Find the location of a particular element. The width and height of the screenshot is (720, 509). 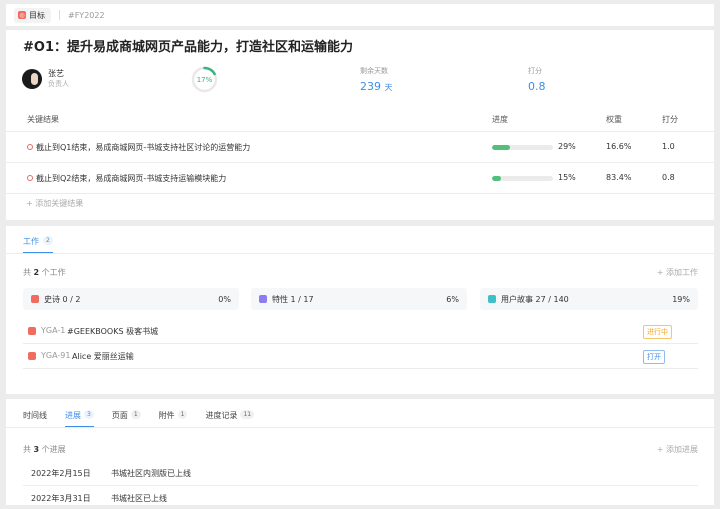

summary-epic-label: 史诗 0 / 2 is located at coordinates (62, 299).